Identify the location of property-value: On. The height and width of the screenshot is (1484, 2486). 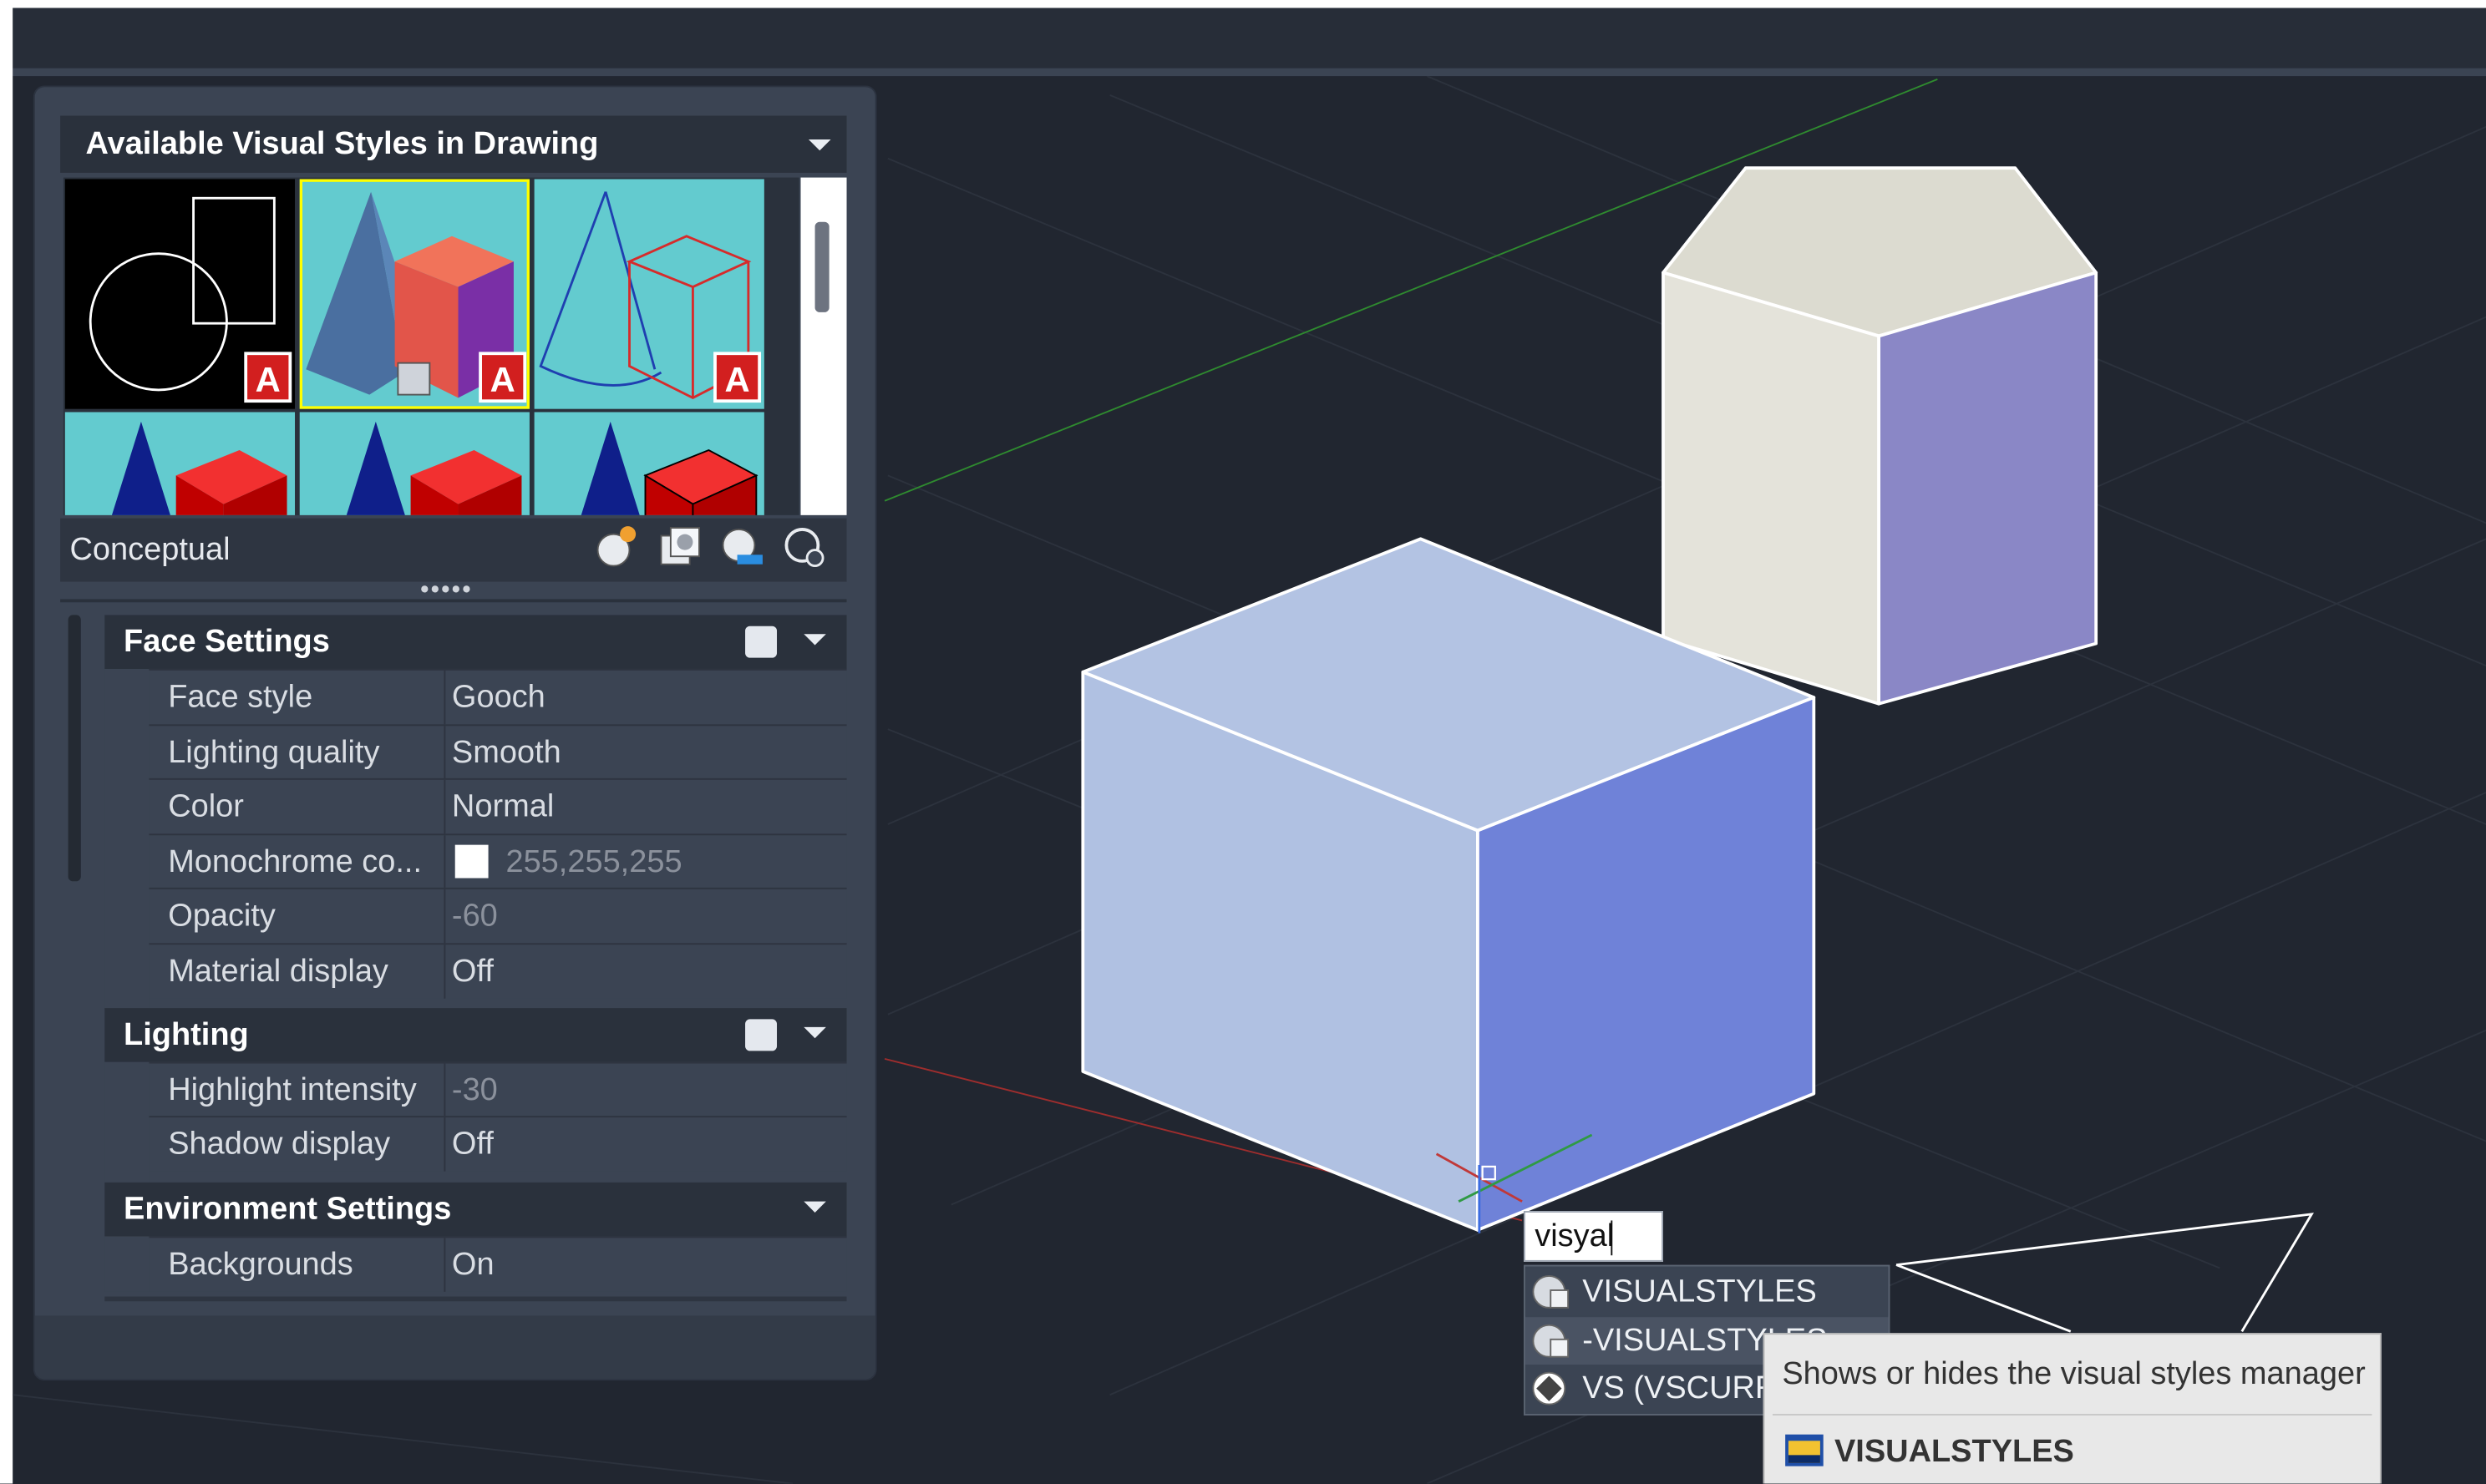
(473, 1265).